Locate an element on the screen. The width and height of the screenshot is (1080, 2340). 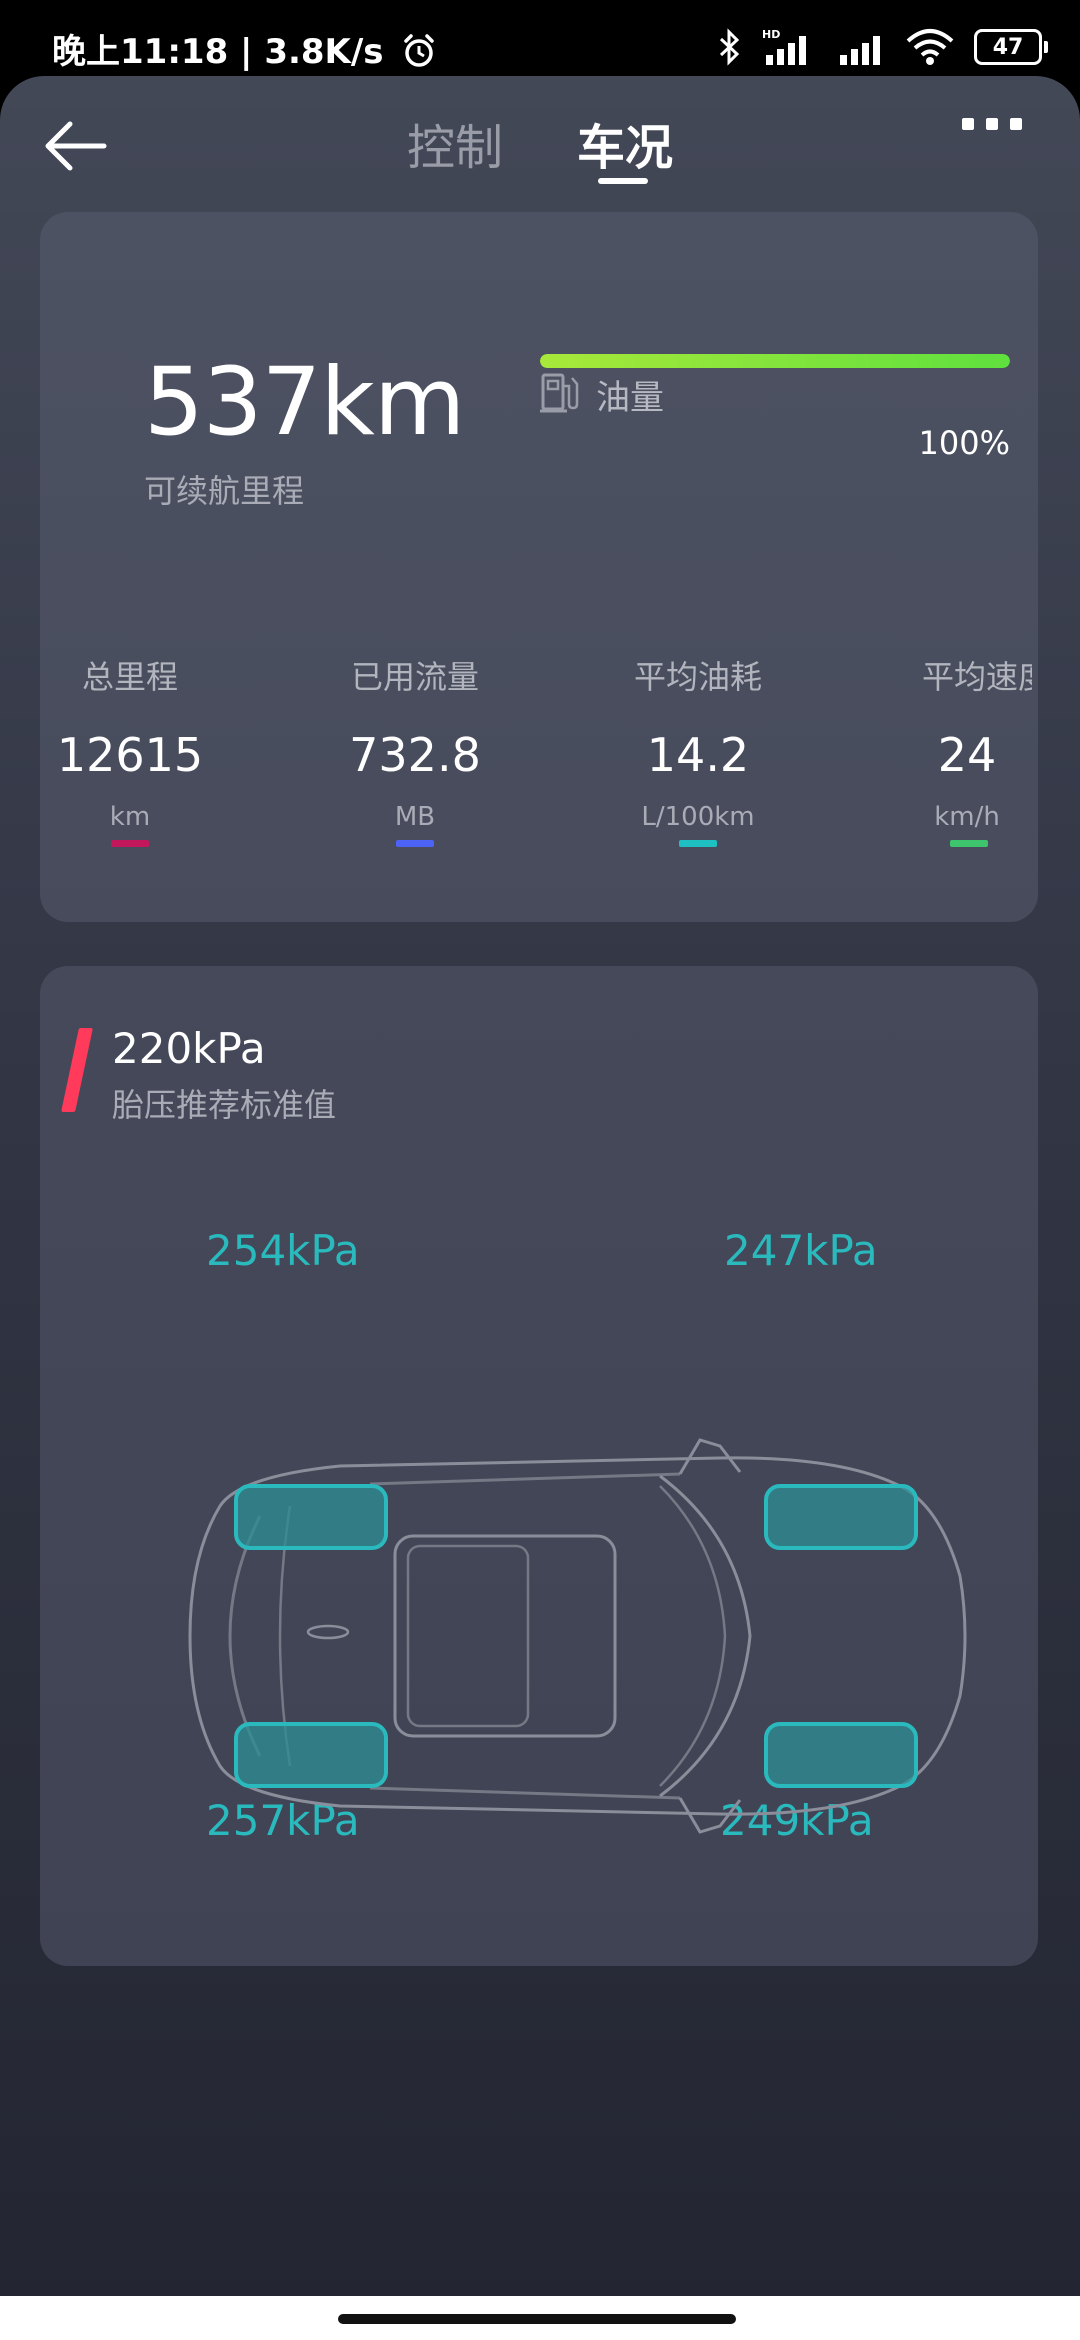
tire-front-left-pressure: 254kPa is located at coordinates (283, 1250).